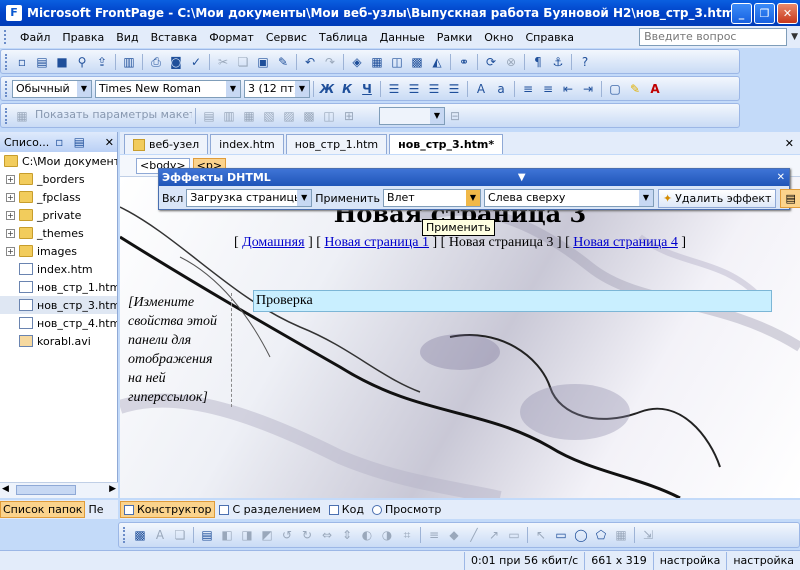 Image resolution: width=800 pixels, height=570 pixels. What do you see at coordinates (407, 535) in the screenshot?
I see `crop-icon: ⌗` at bounding box center [407, 535].